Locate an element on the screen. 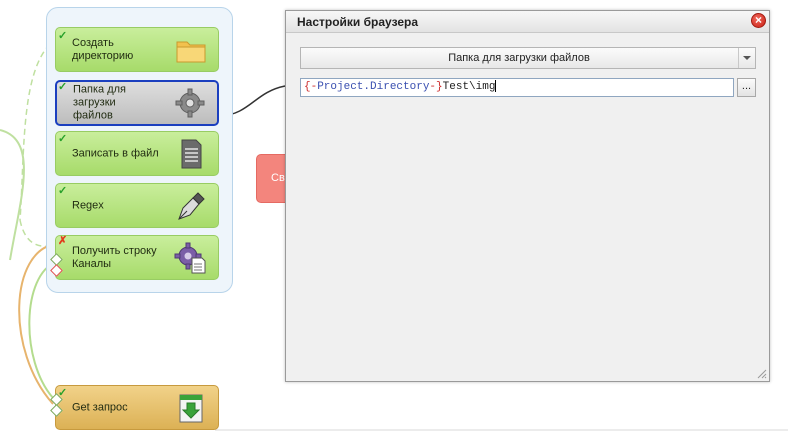  gear-document-icon is located at coordinates (190, 257).